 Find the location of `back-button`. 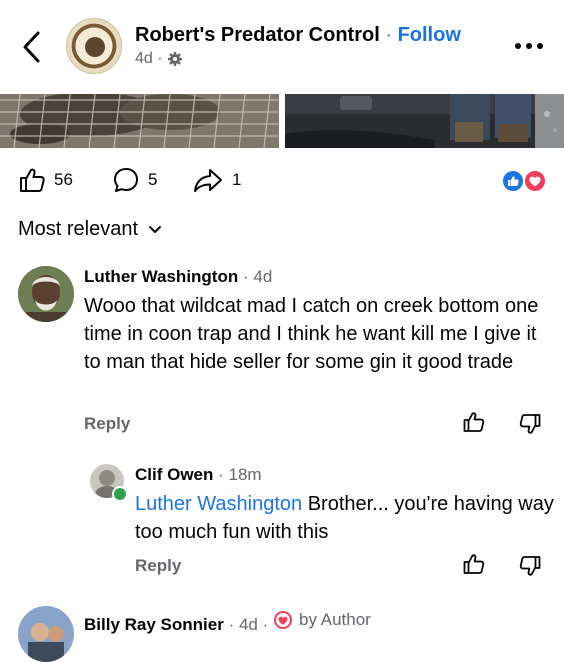

back-button is located at coordinates (32, 47).